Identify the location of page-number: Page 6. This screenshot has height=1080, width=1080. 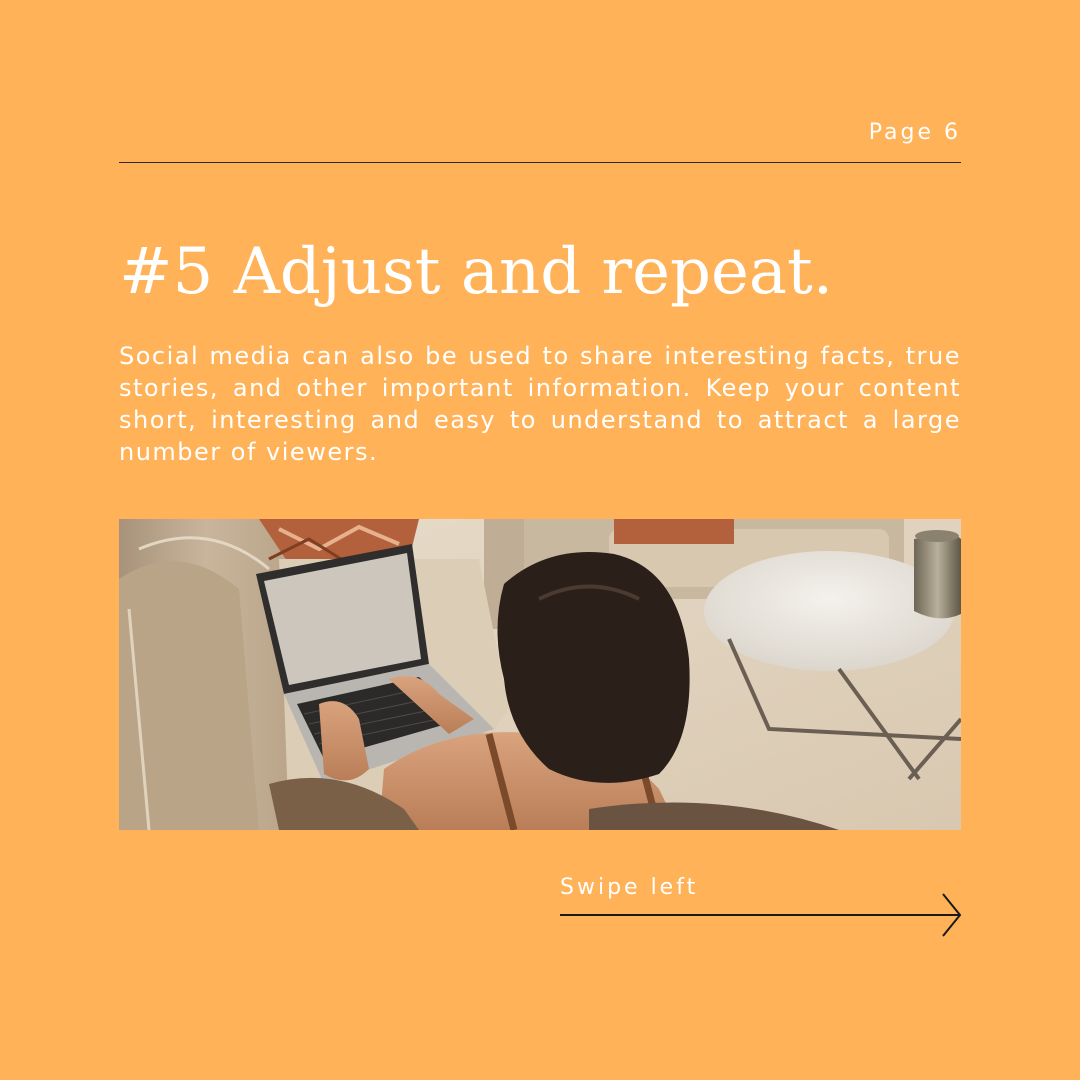
(914, 132).